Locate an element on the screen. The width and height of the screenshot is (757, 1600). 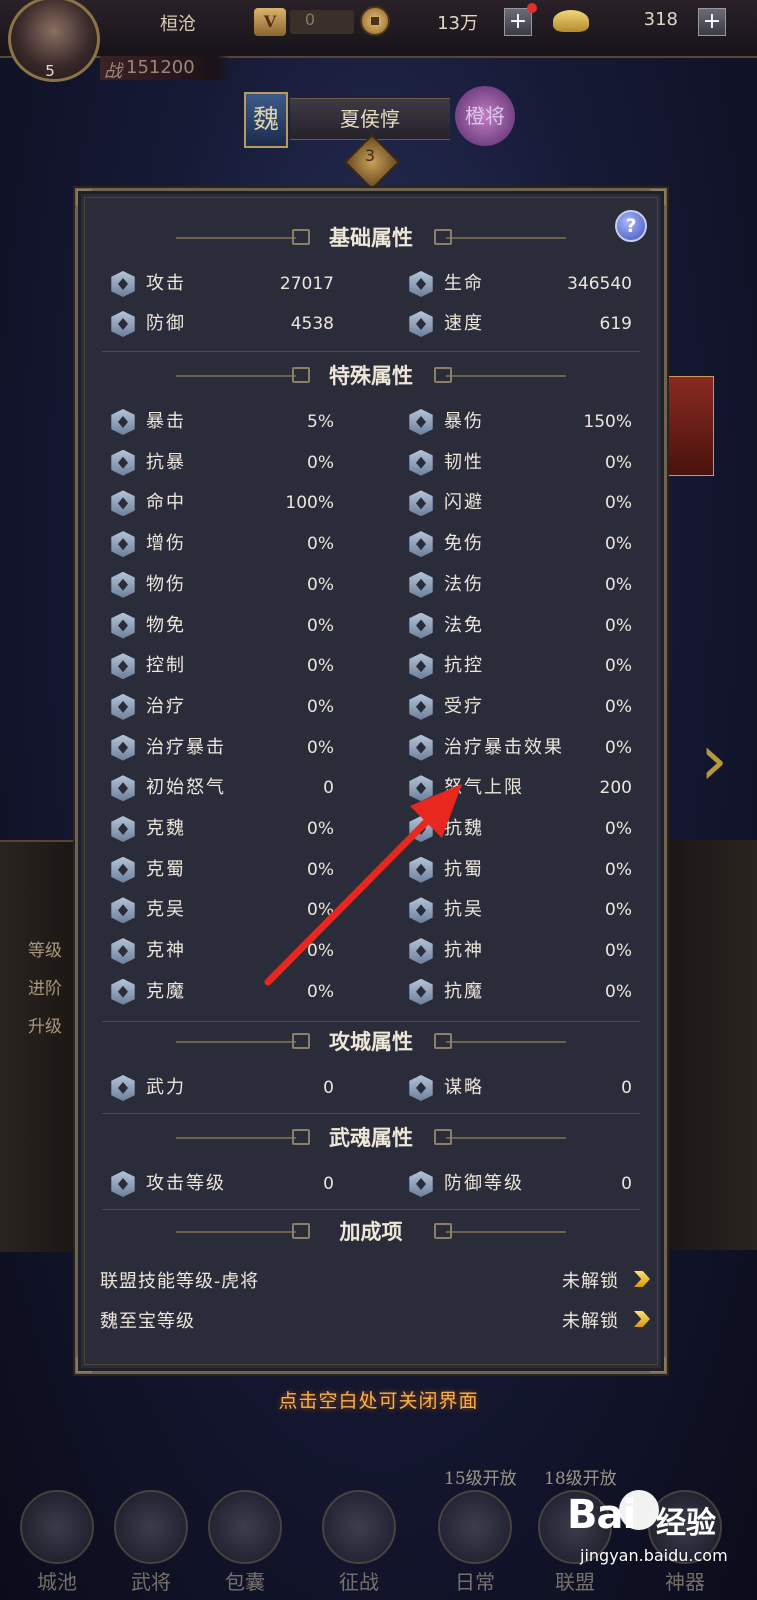
nav-label: 征战 is located at coordinates (359, 1582).